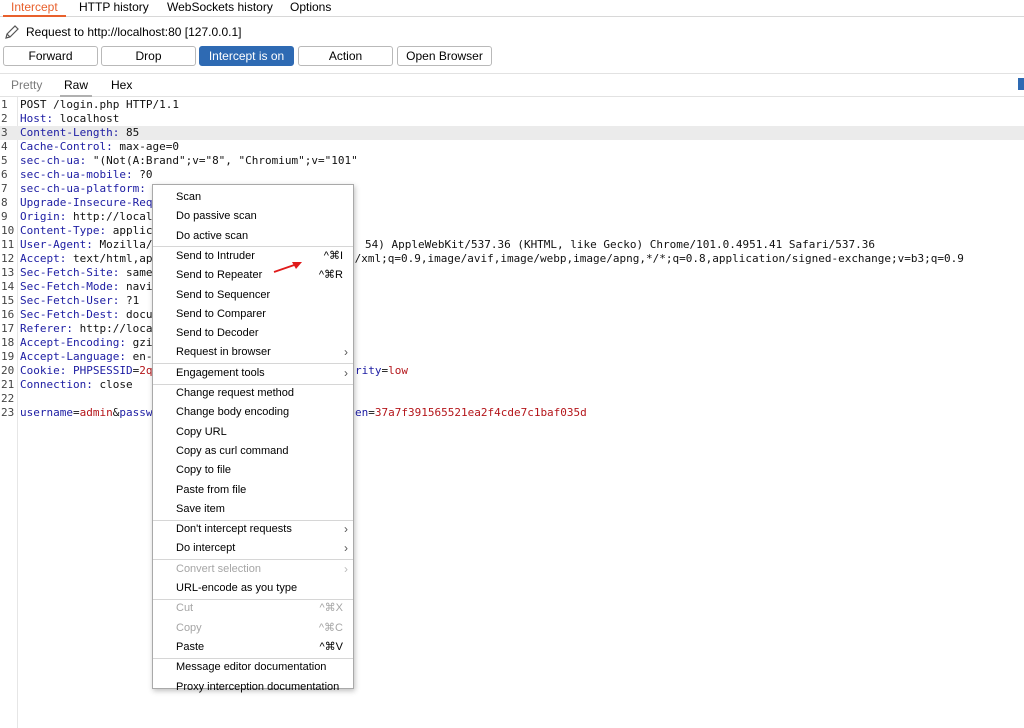  I want to click on line-number: 23, so click(8, 412).